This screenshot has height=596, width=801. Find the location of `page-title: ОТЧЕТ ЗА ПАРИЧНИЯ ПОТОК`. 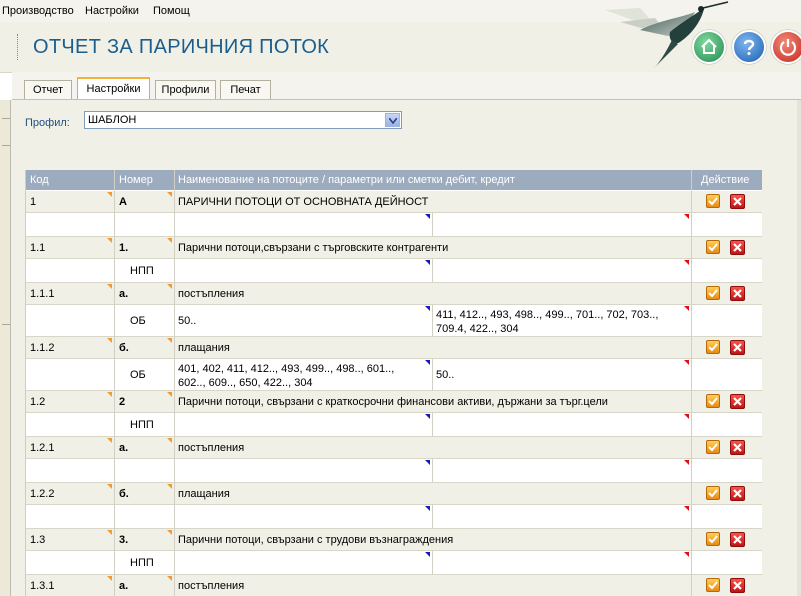

page-title: ОТЧЕТ ЗА ПАРИЧНИЯ ПОТОК is located at coordinates (181, 47).